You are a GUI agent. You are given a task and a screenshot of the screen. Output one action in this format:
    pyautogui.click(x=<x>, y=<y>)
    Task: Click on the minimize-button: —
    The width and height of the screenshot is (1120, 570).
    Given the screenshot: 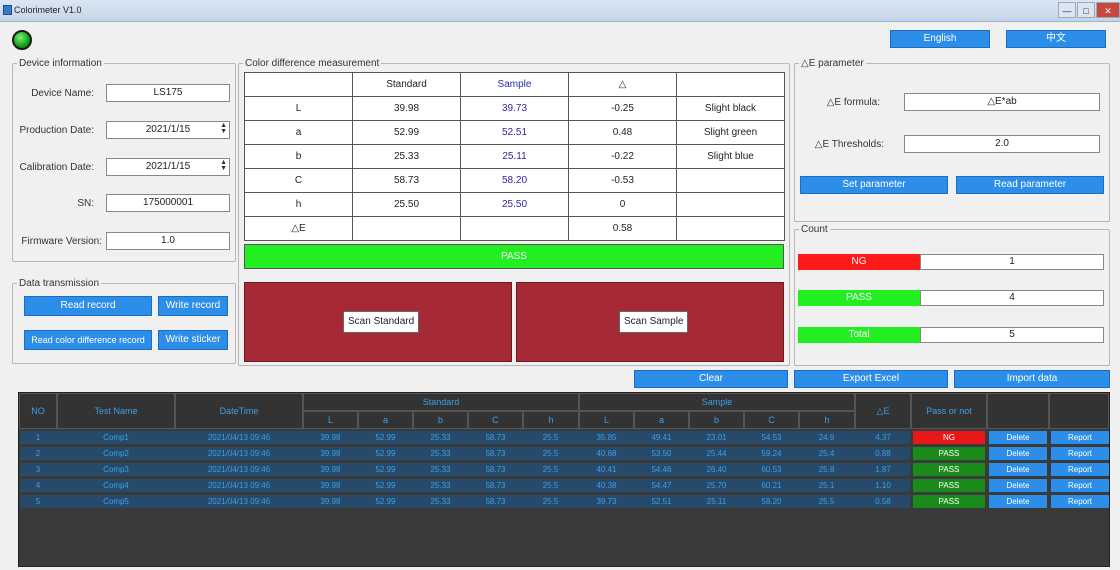 What is the action you would take?
    pyautogui.click(x=1067, y=10)
    